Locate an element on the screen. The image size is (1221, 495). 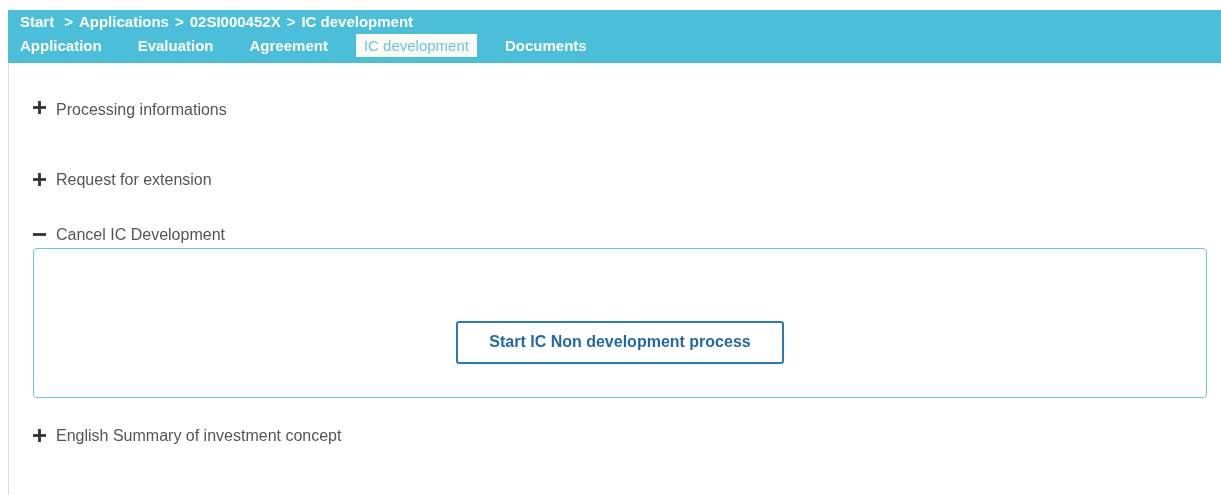
breadcrumb-link: Applications is located at coordinates (123, 21).